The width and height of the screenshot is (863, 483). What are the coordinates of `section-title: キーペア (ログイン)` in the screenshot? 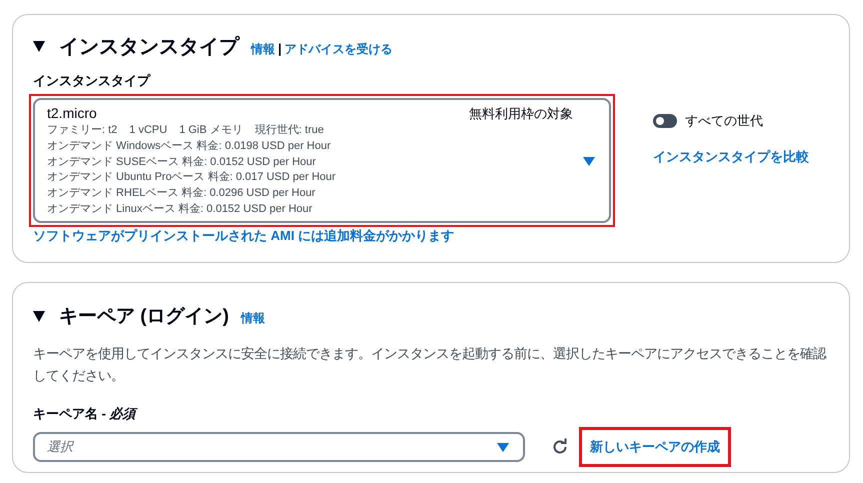 It's located at (144, 317).